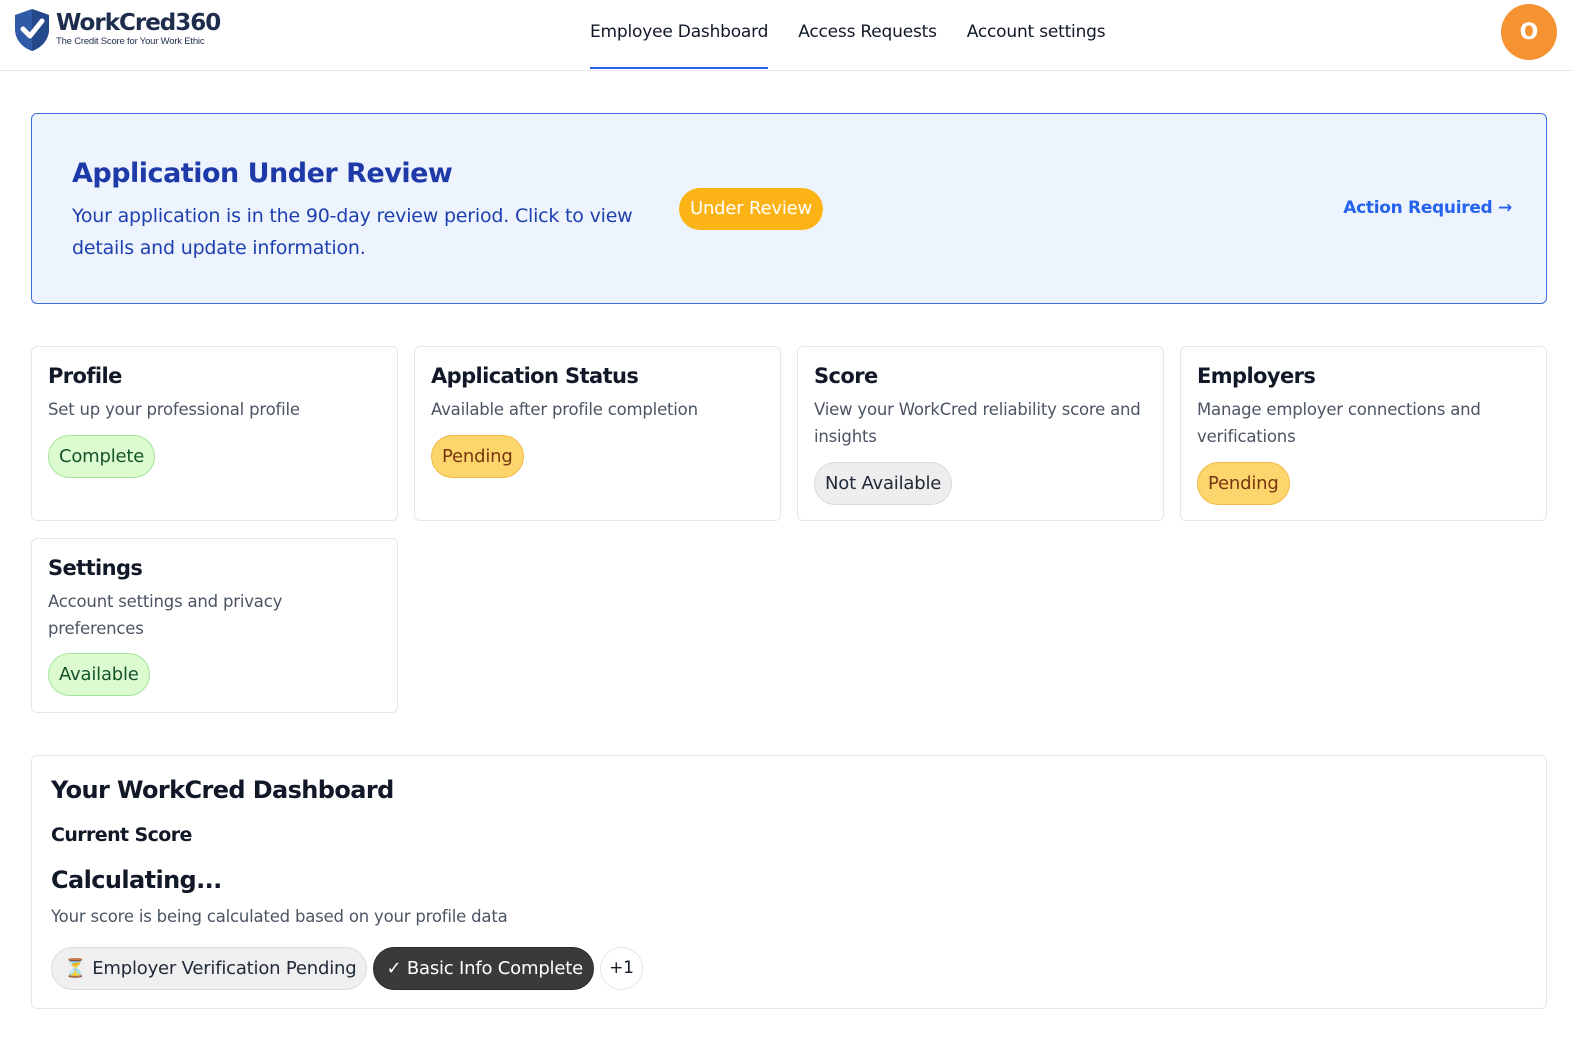 Image resolution: width=1572 pixels, height=1064 pixels. Describe the element at coordinates (679, 35) in the screenshot. I see `nav-employee-dashboard: Employee Dashboard` at that location.